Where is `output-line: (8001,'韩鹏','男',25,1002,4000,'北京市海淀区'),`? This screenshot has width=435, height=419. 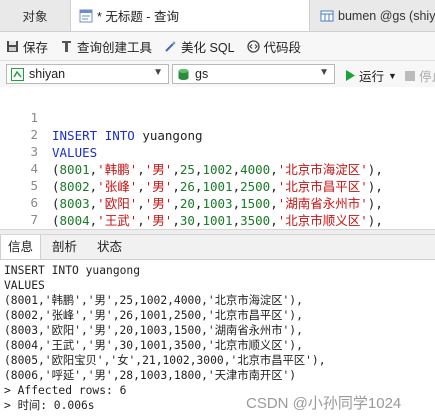
output-line: (8001,'韩鹏','男',25,1002,4000,'北京市海淀区'), is located at coordinates (153, 300).